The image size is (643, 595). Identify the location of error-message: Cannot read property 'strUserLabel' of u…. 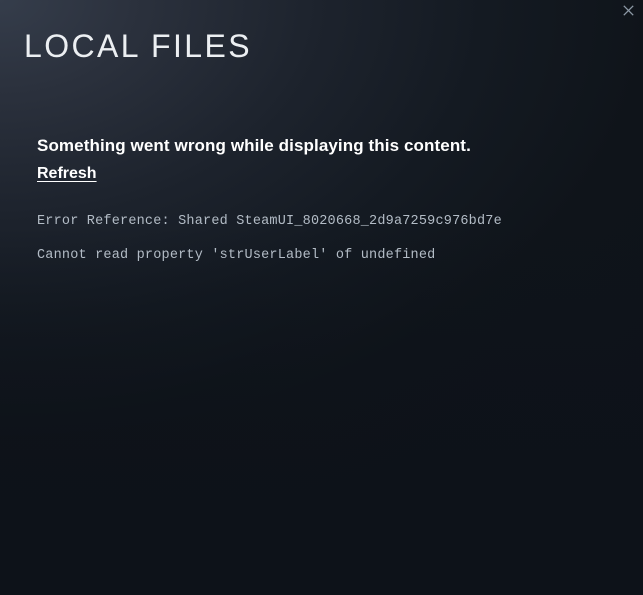
(236, 255).